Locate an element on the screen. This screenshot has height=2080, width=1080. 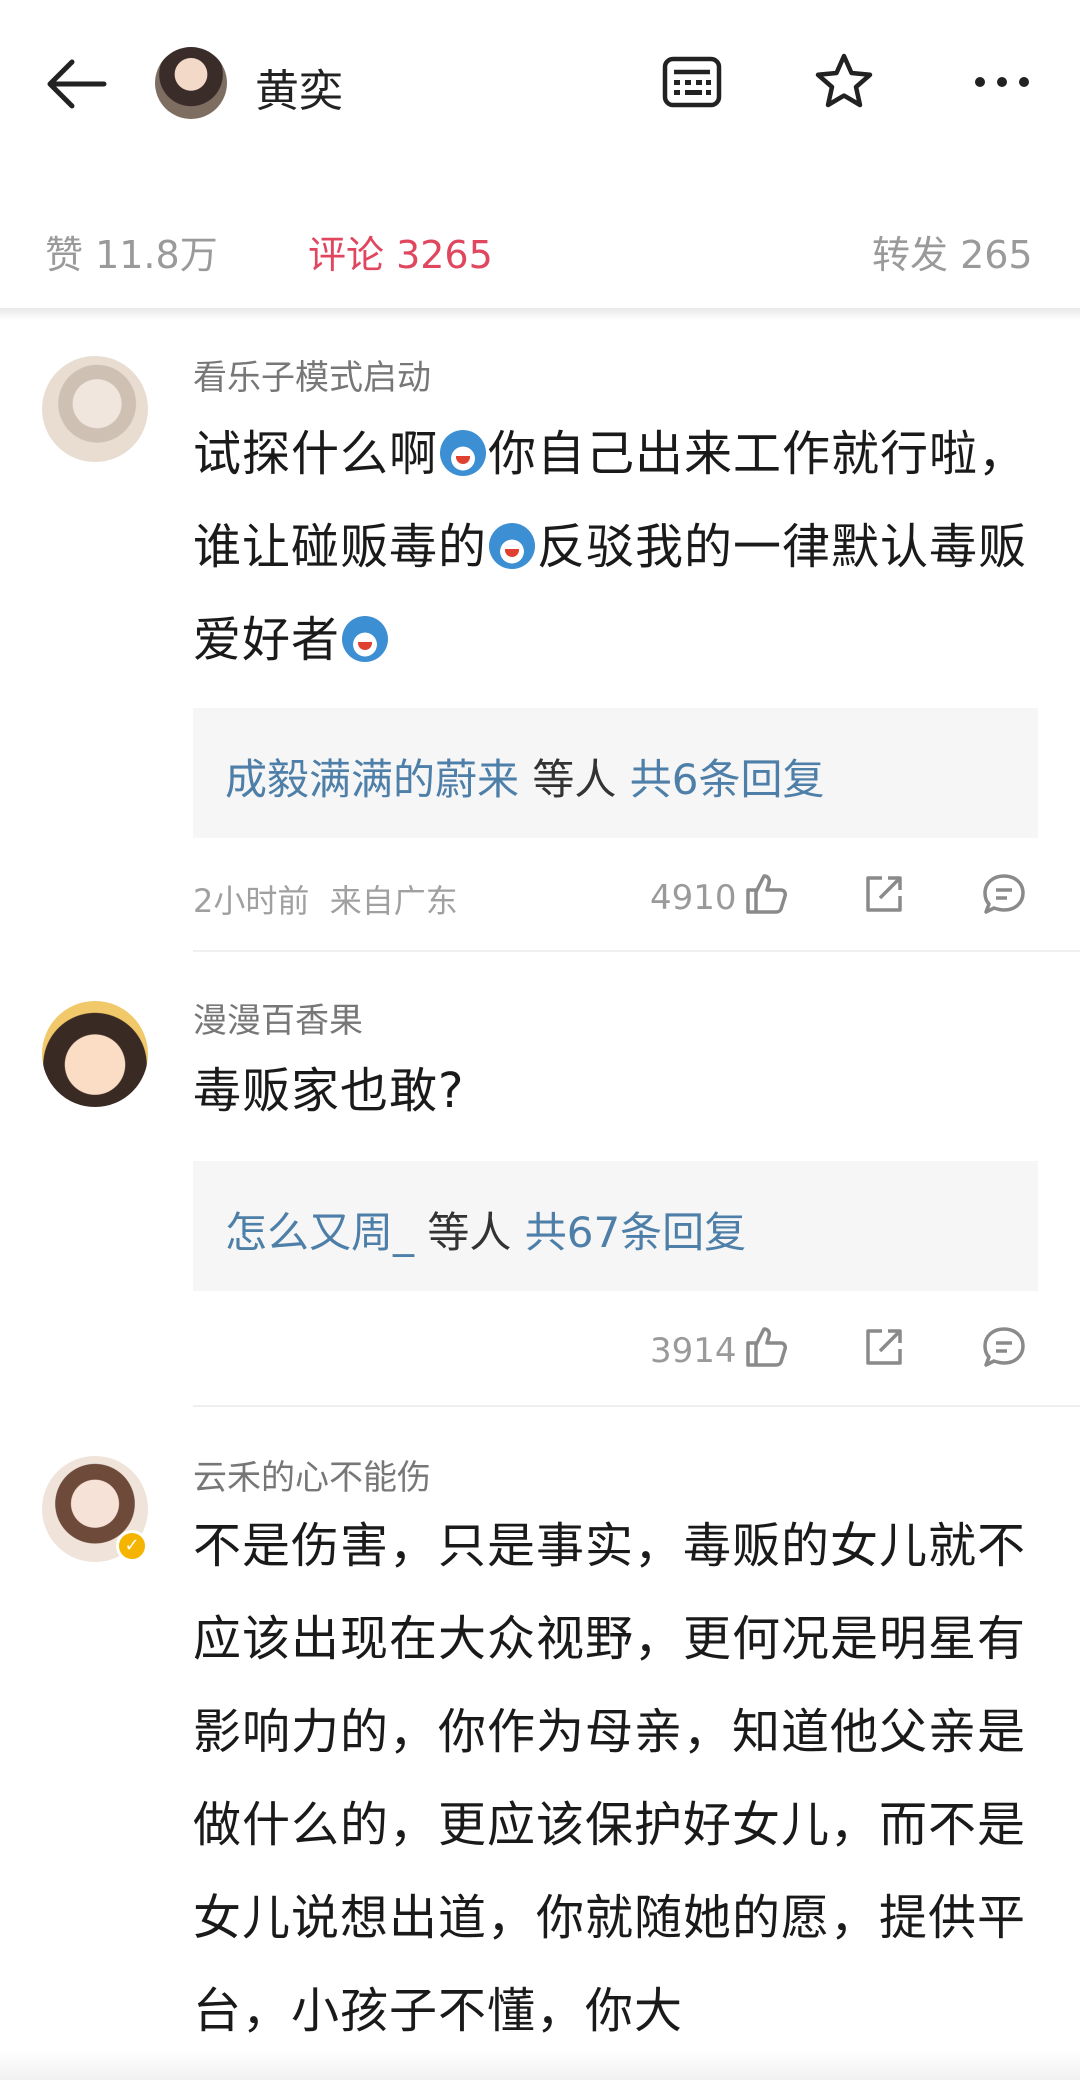
like-count: 4910 is located at coordinates (693, 898).